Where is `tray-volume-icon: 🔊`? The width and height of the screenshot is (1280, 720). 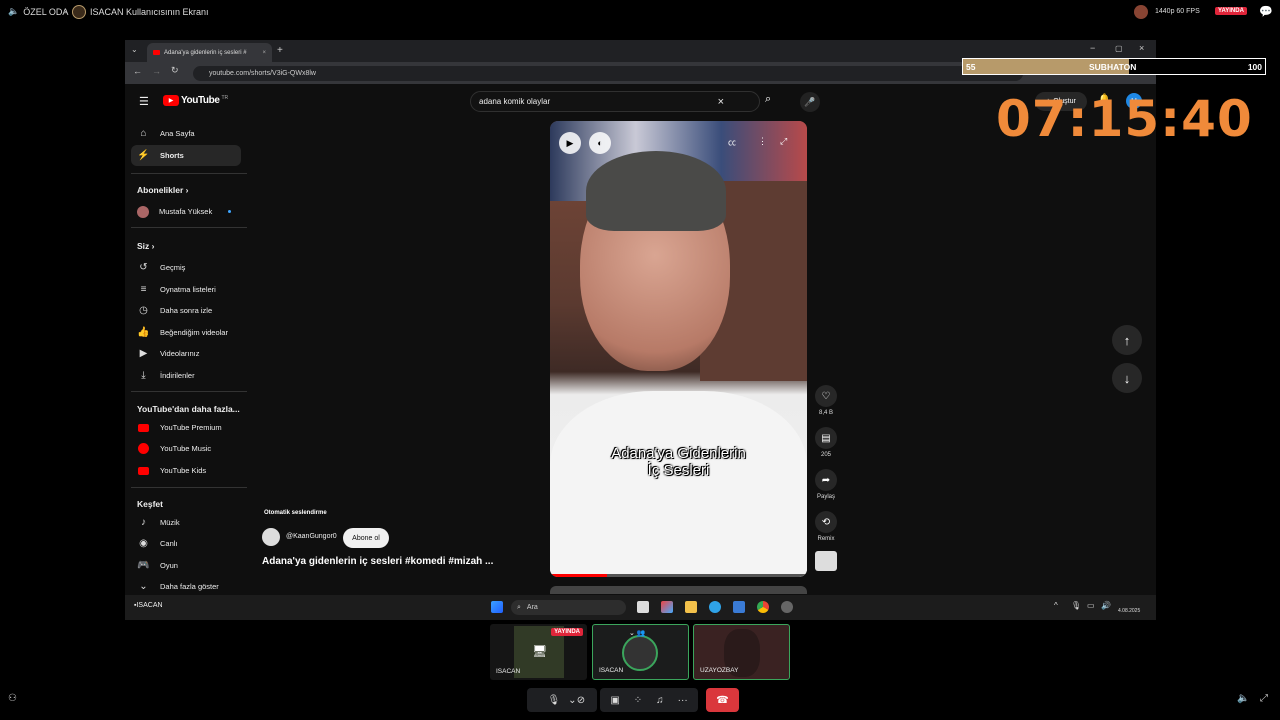 tray-volume-icon: 🔊 is located at coordinates (1106, 605).